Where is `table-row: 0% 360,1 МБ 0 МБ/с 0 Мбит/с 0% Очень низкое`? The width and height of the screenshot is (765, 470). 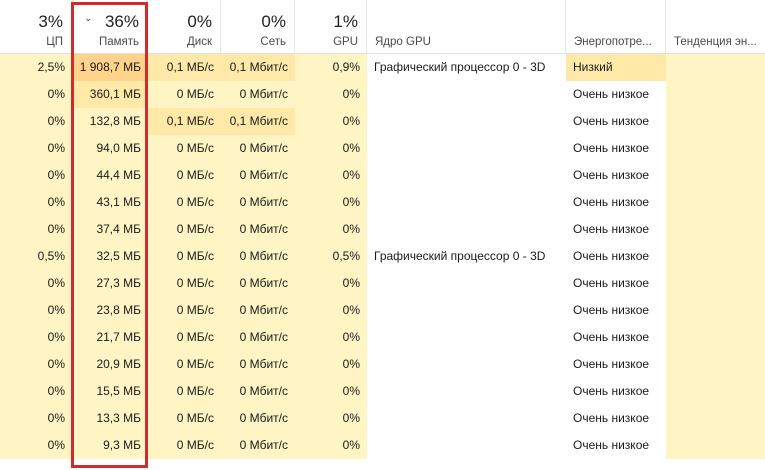
table-row: 0% 360,1 МБ 0 МБ/с 0 Мбит/с 0% Очень низкое is located at coordinates (382, 94).